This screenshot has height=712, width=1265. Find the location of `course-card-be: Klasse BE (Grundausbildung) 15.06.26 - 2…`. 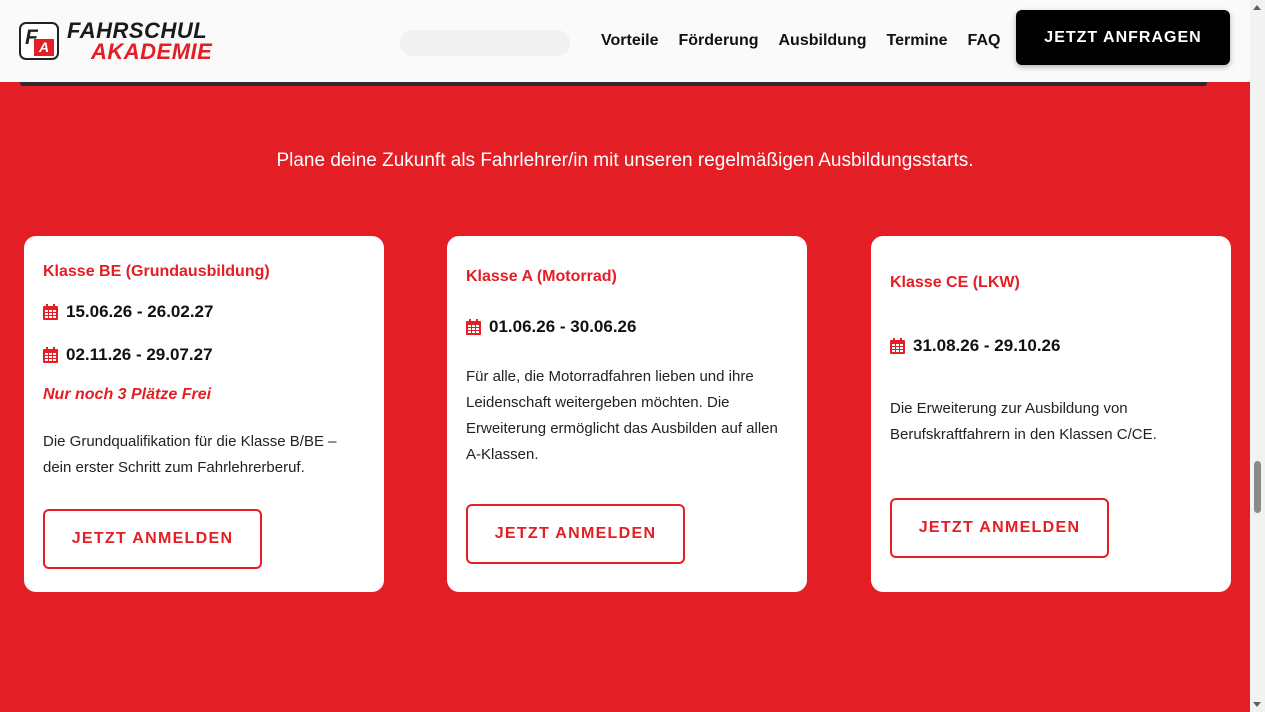

course-card-be: Klasse BE (Grundausbildung) 15.06.26 - 2… is located at coordinates (204, 414).